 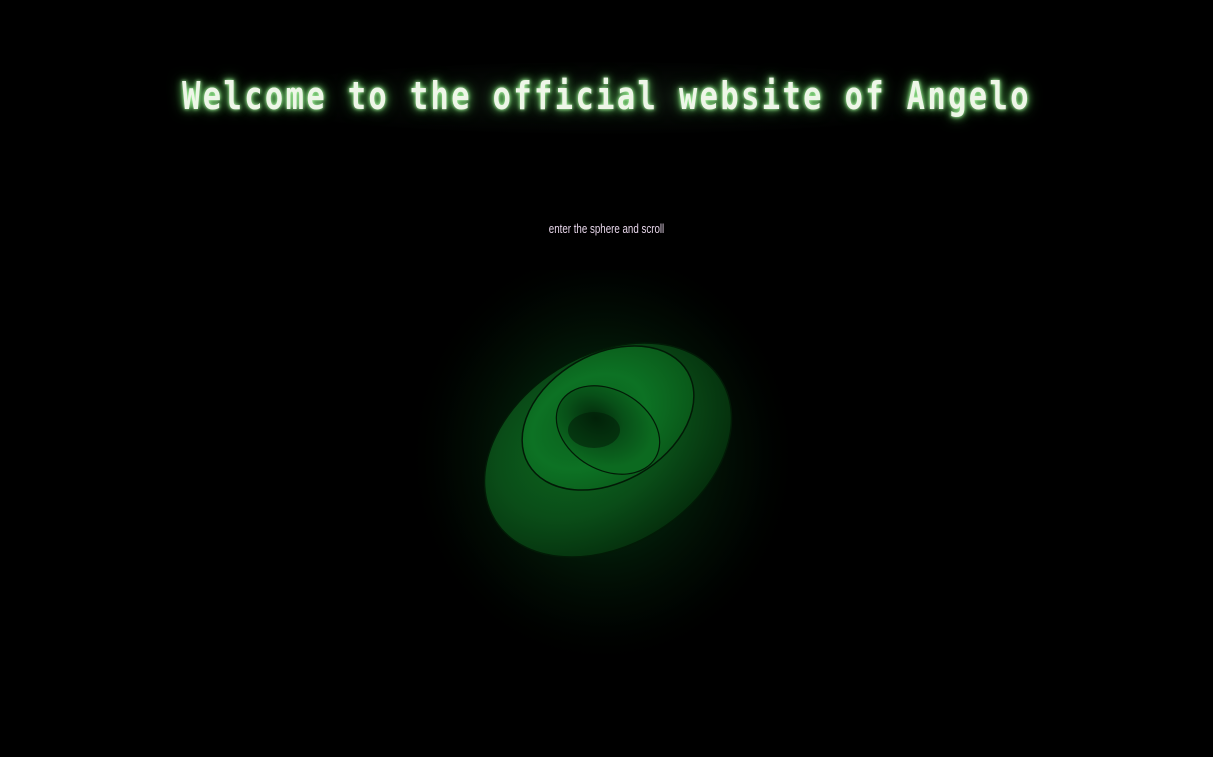 What do you see at coordinates (606, 228) in the screenshot?
I see `scroll-hint: enter the sphere and scroll` at bounding box center [606, 228].